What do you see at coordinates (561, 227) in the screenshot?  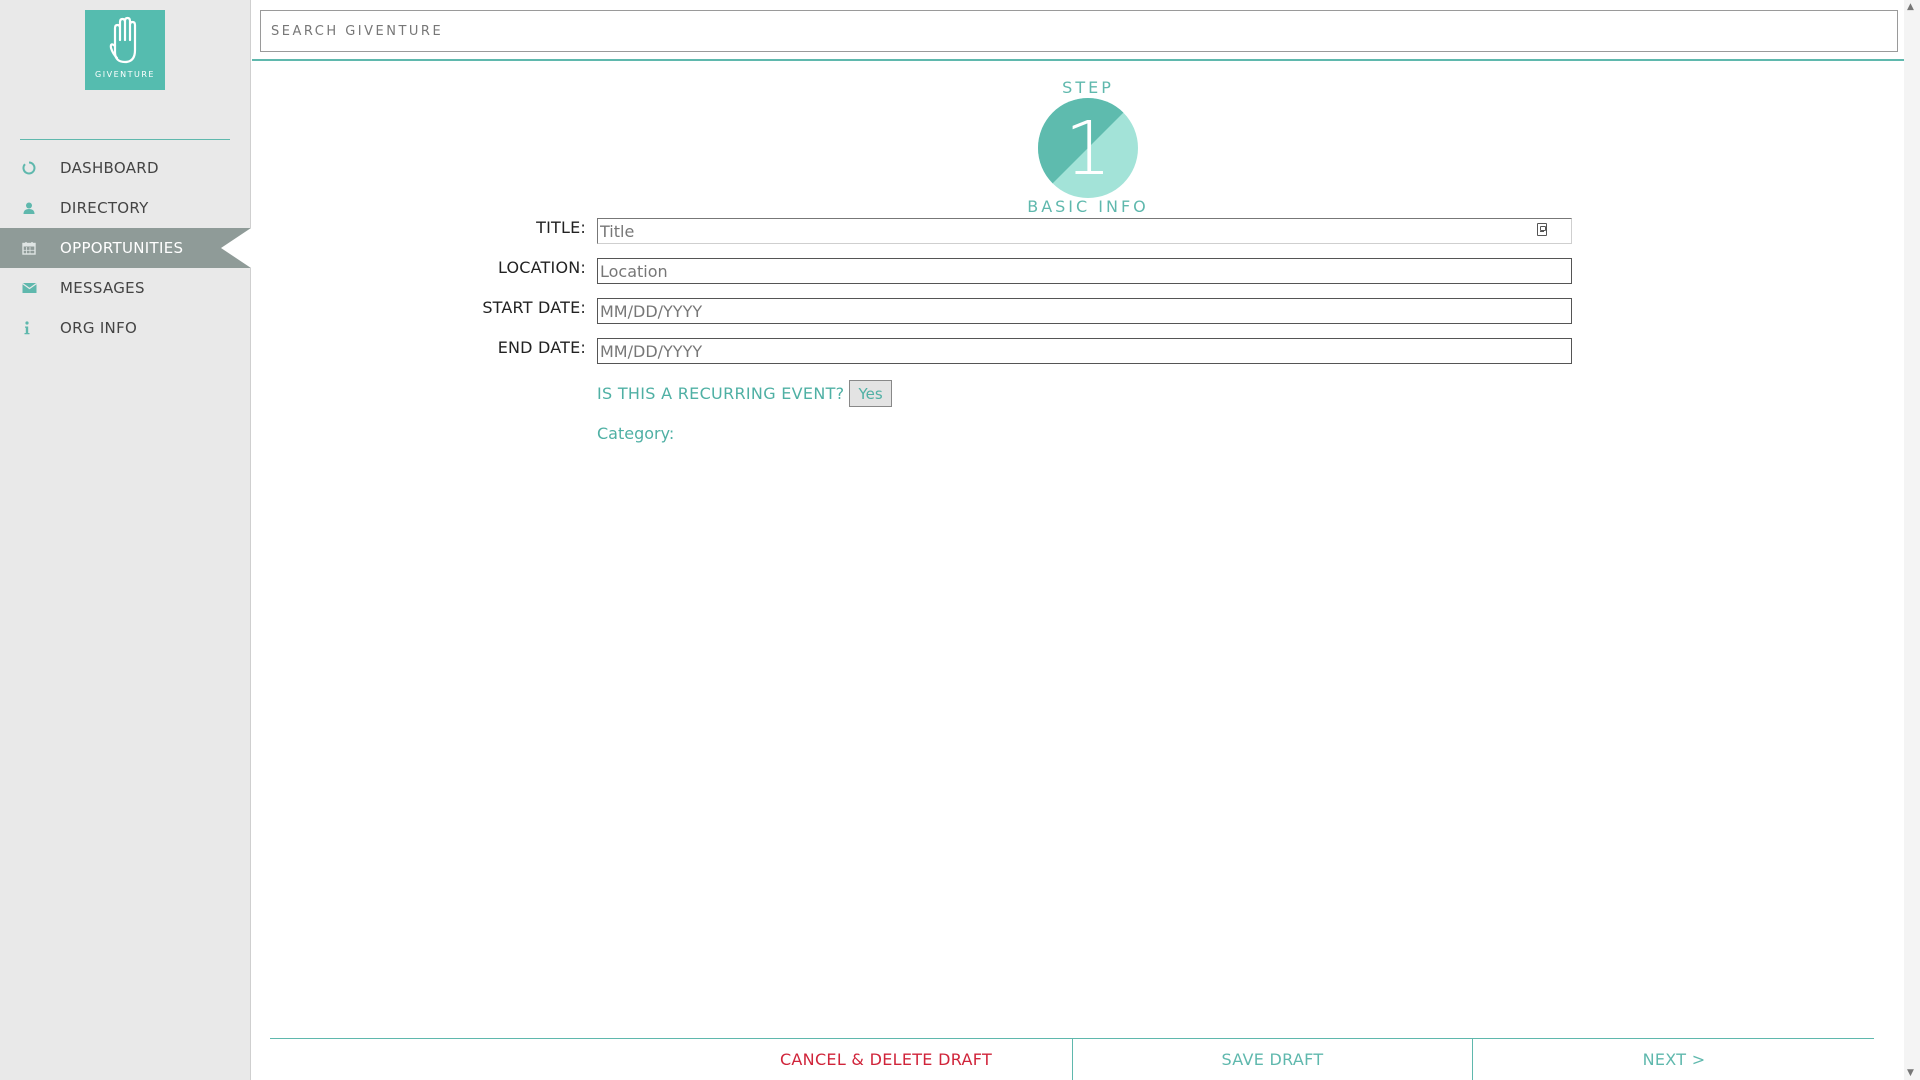 I see `title-label: TITLE:` at bounding box center [561, 227].